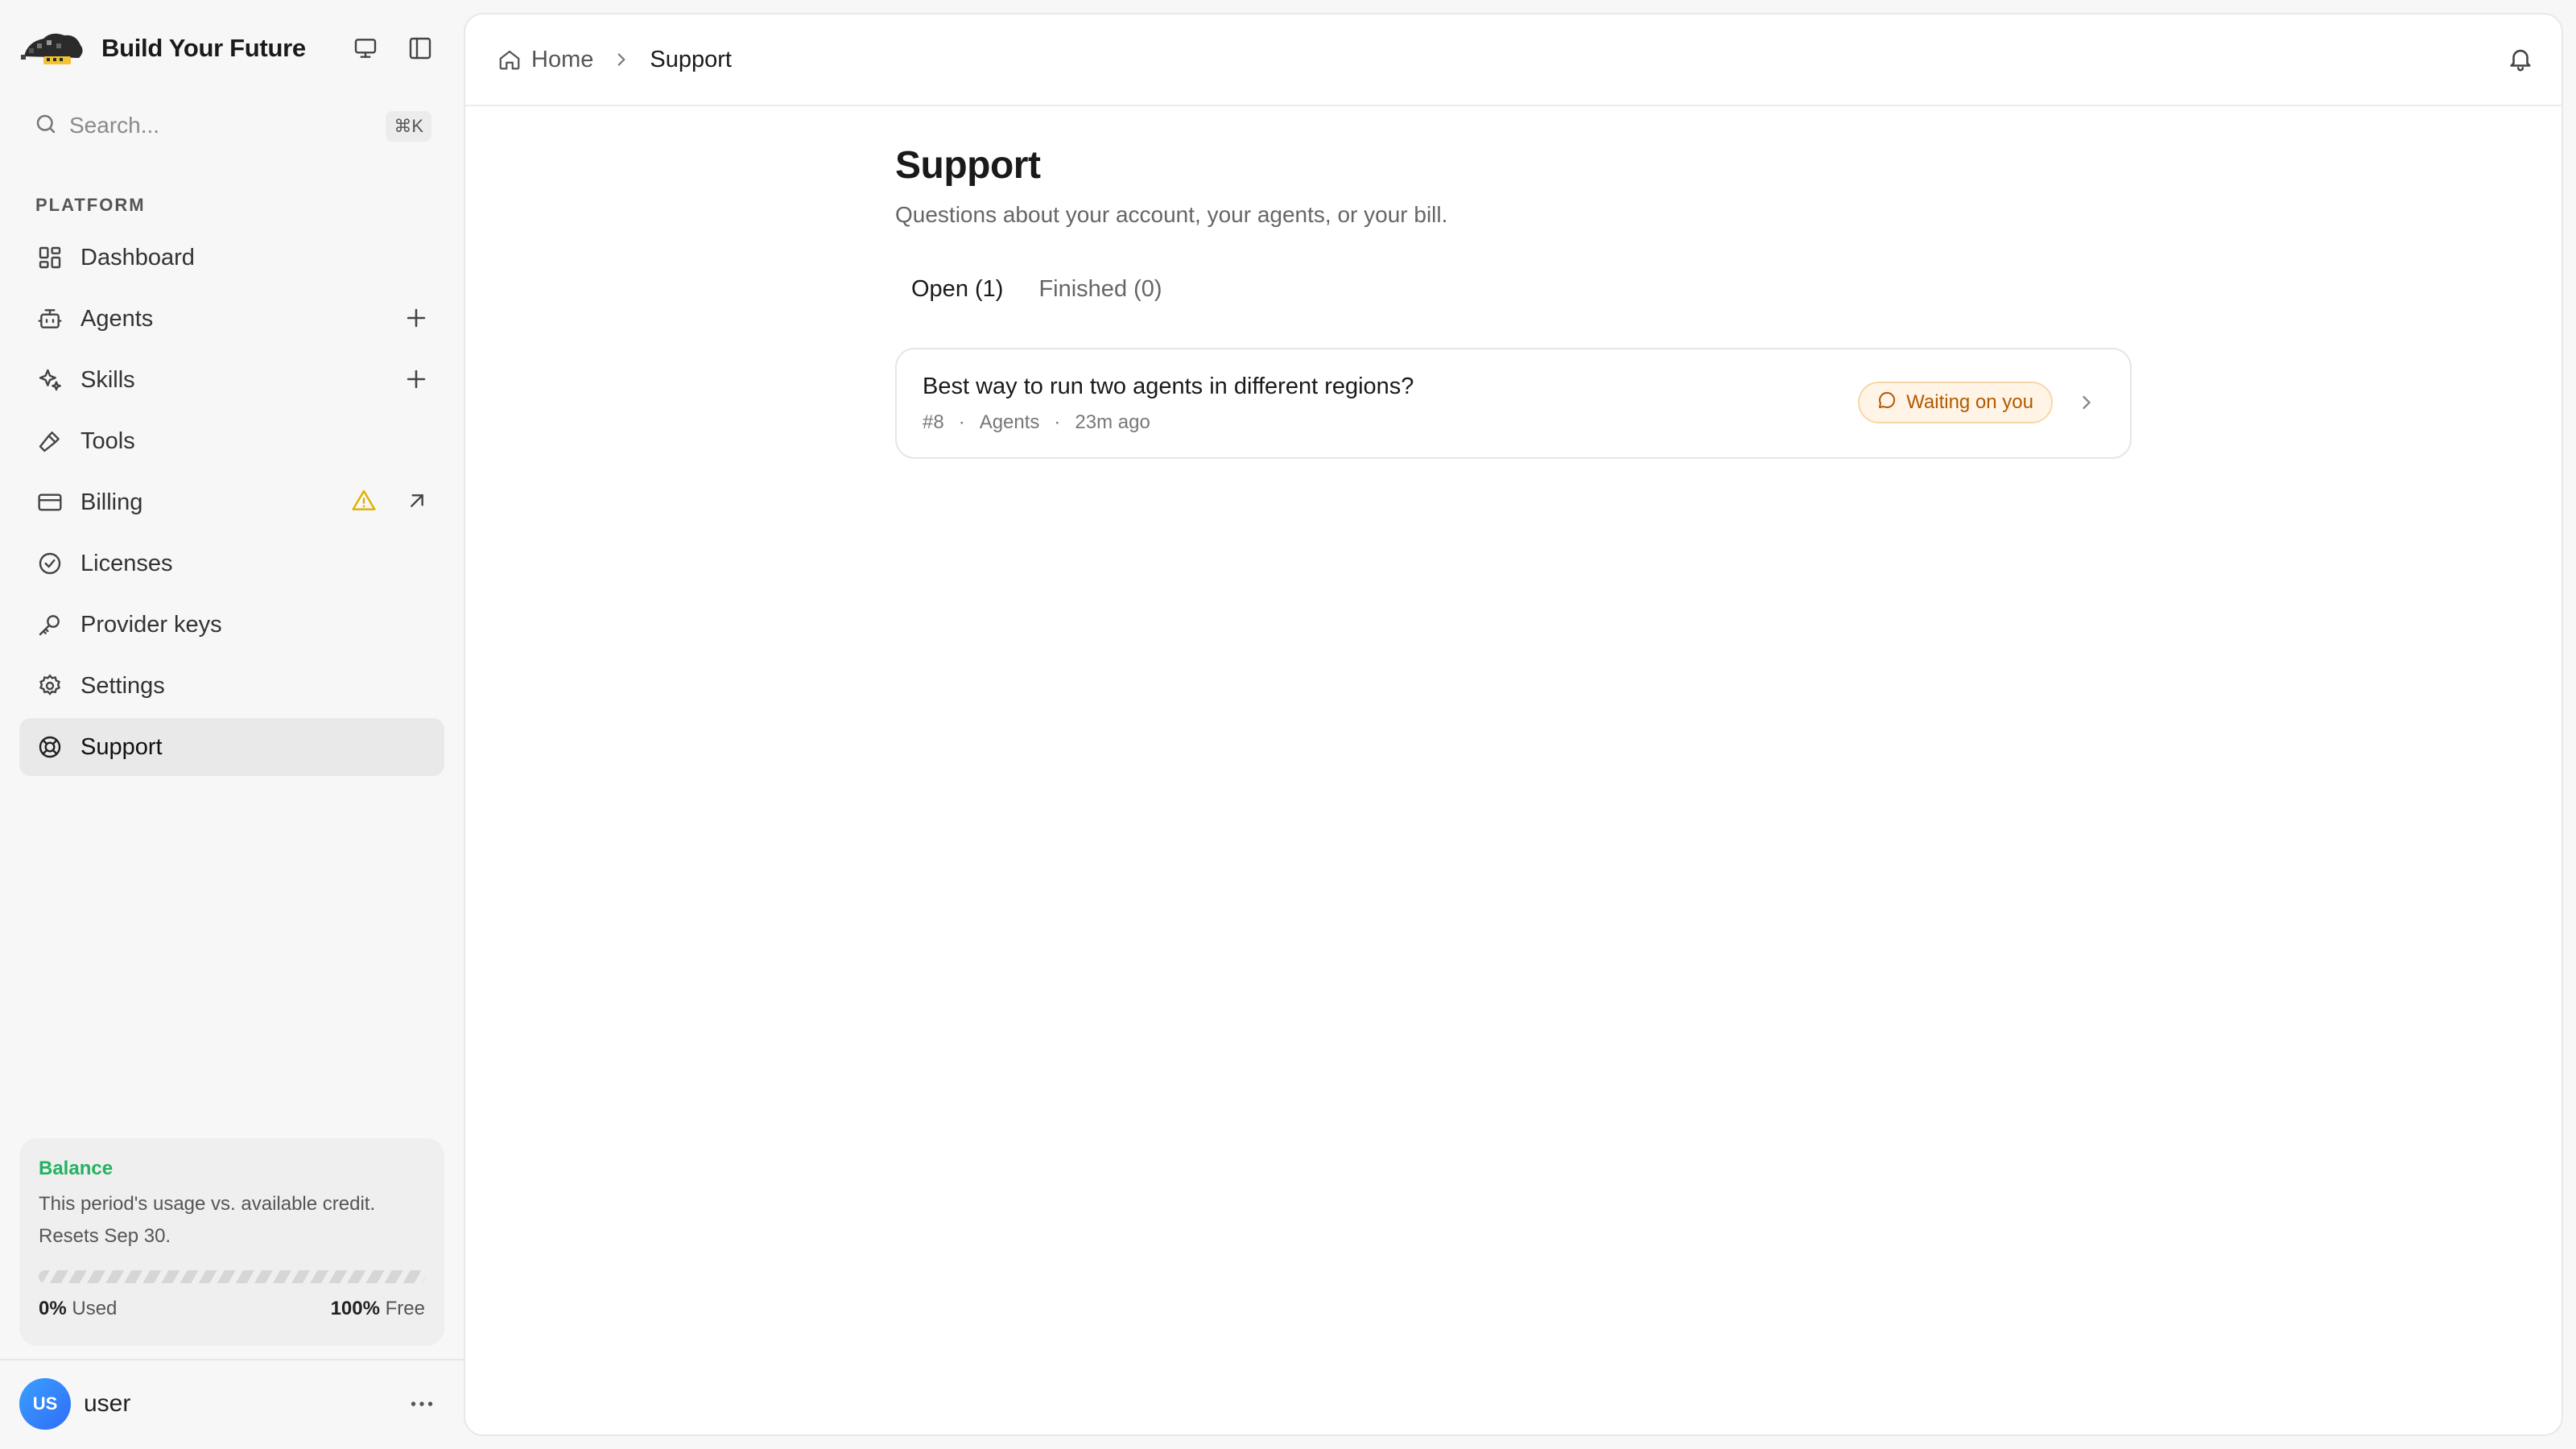 This screenshot has height=1449, width=2576. I want to click on top-bar: Home Support, so click(1513, 60).